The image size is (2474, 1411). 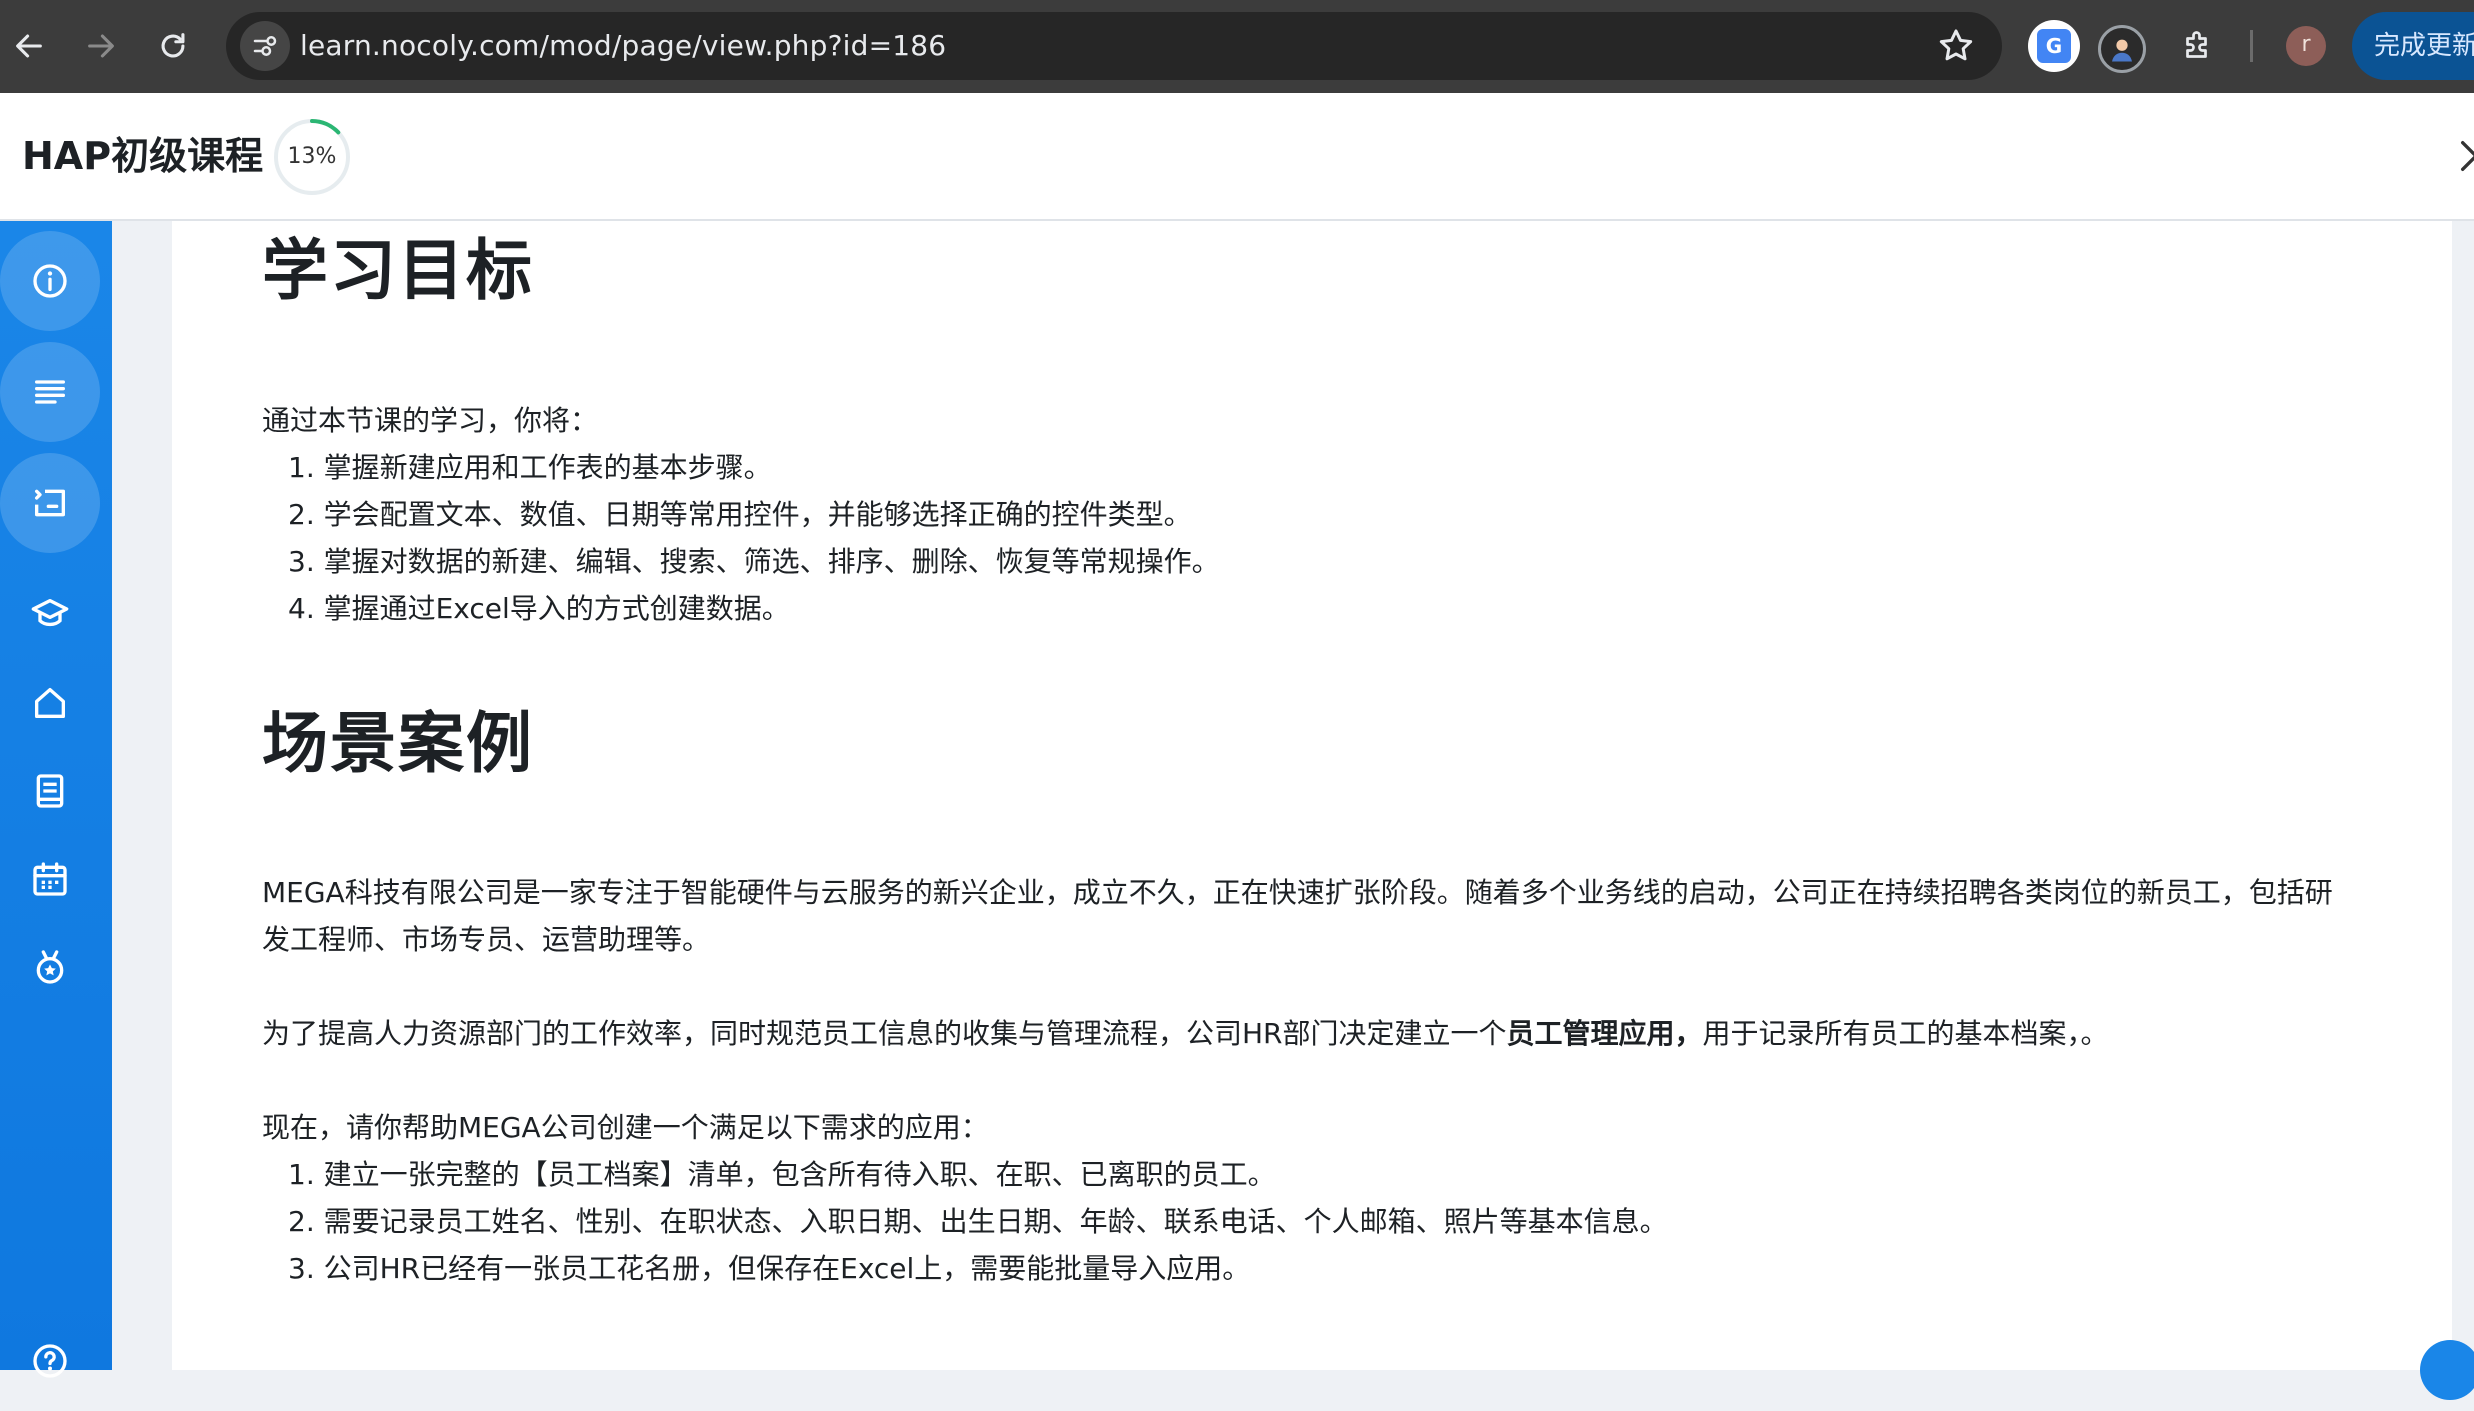 What do you see at coordinates (2306, 46) in the screenshot?
I see `profile-avatar: r` at bounding box center [2306, 46].